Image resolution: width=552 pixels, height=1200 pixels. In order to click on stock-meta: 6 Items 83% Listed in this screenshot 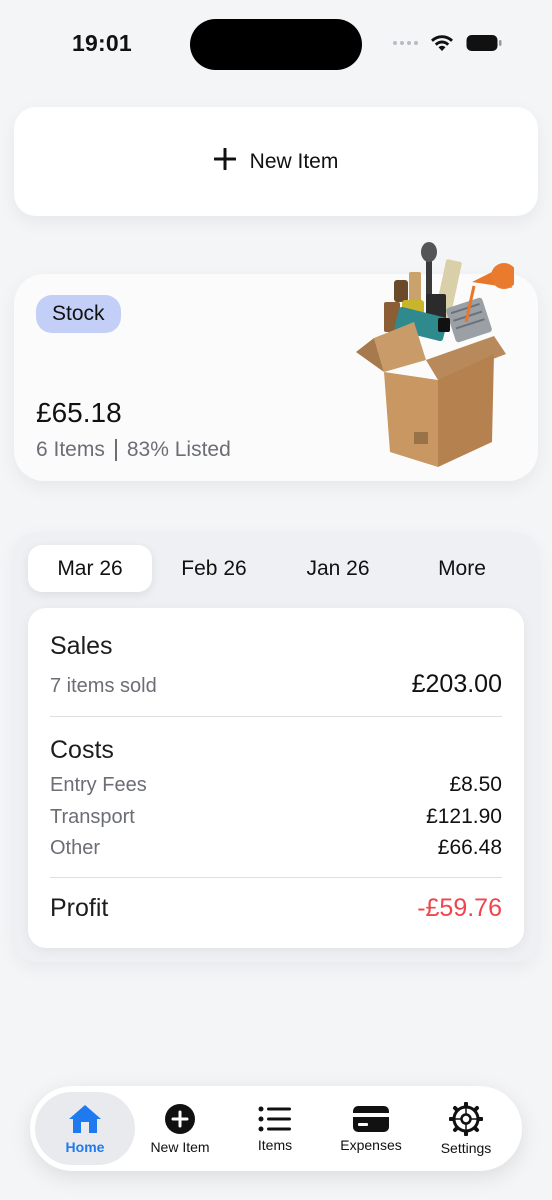, I will do `click(133, 450)`.